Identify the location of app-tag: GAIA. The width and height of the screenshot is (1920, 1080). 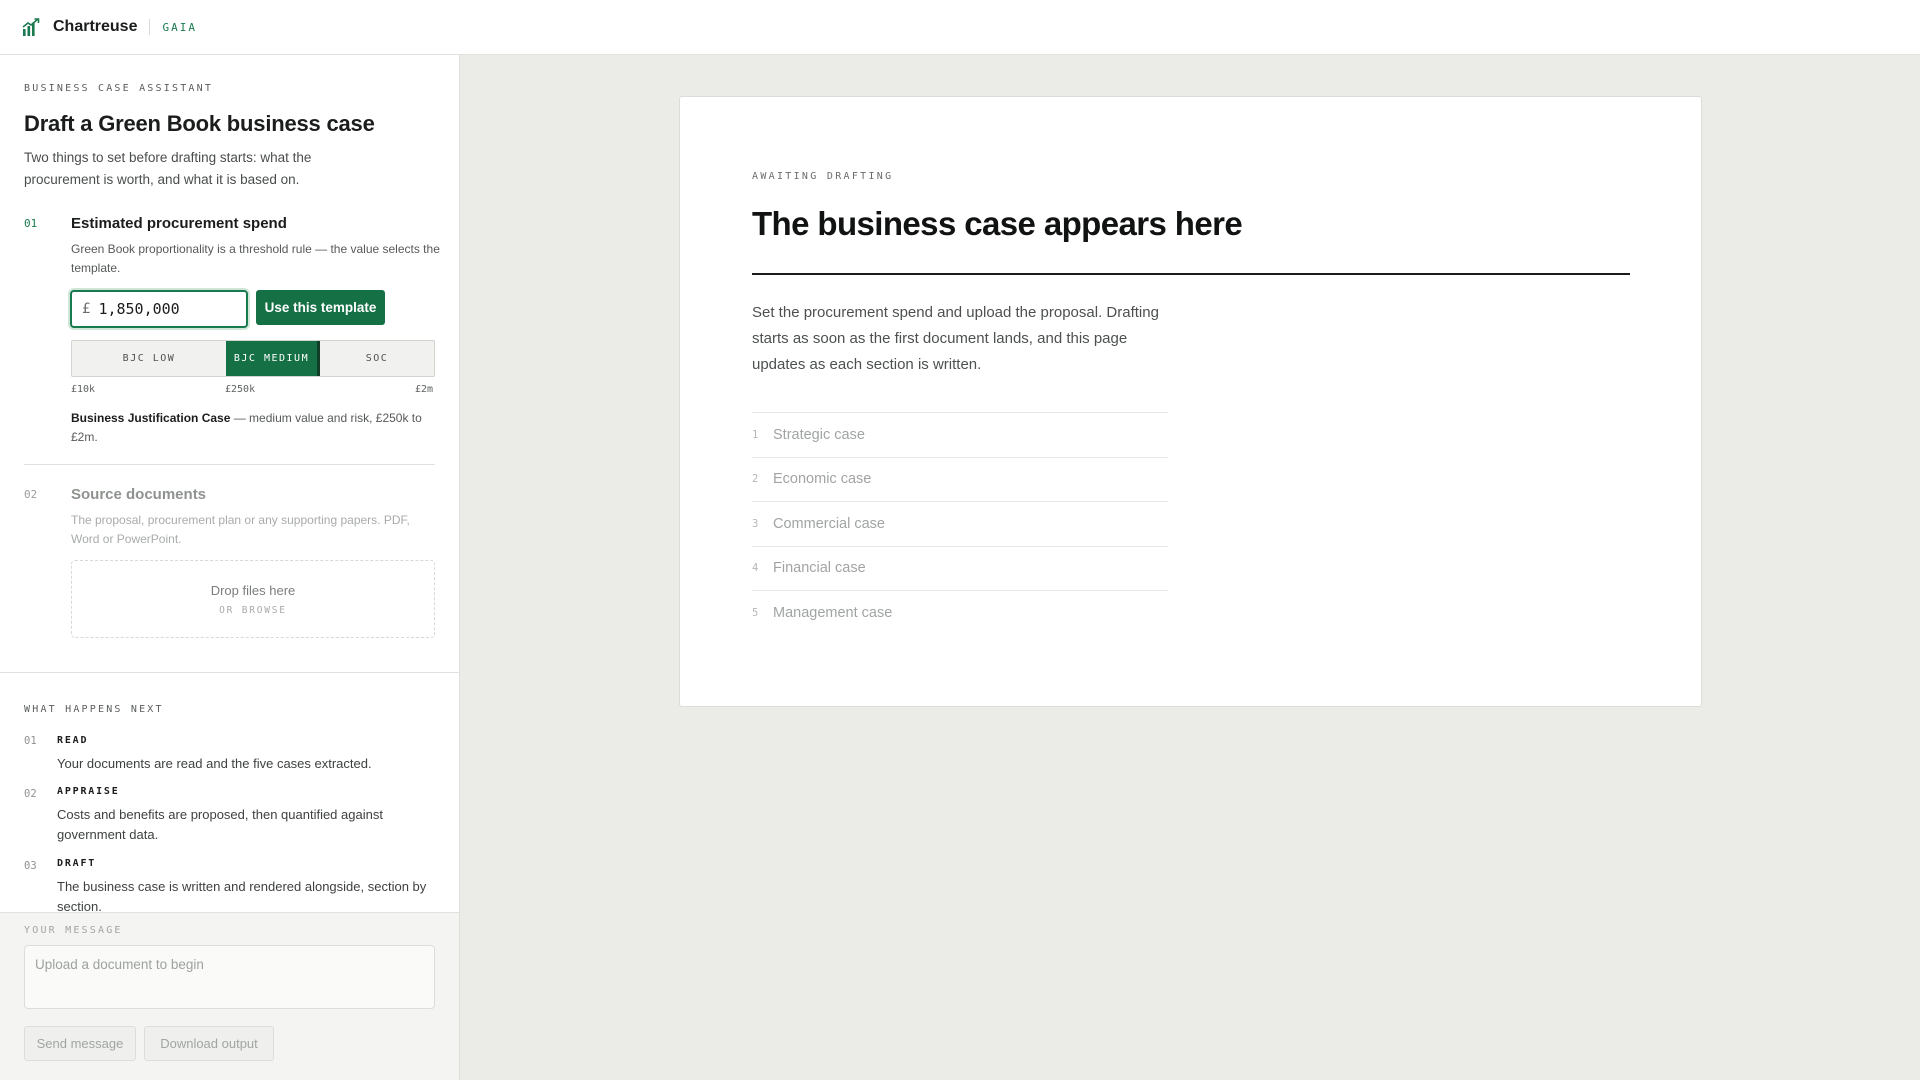
(179, 27).